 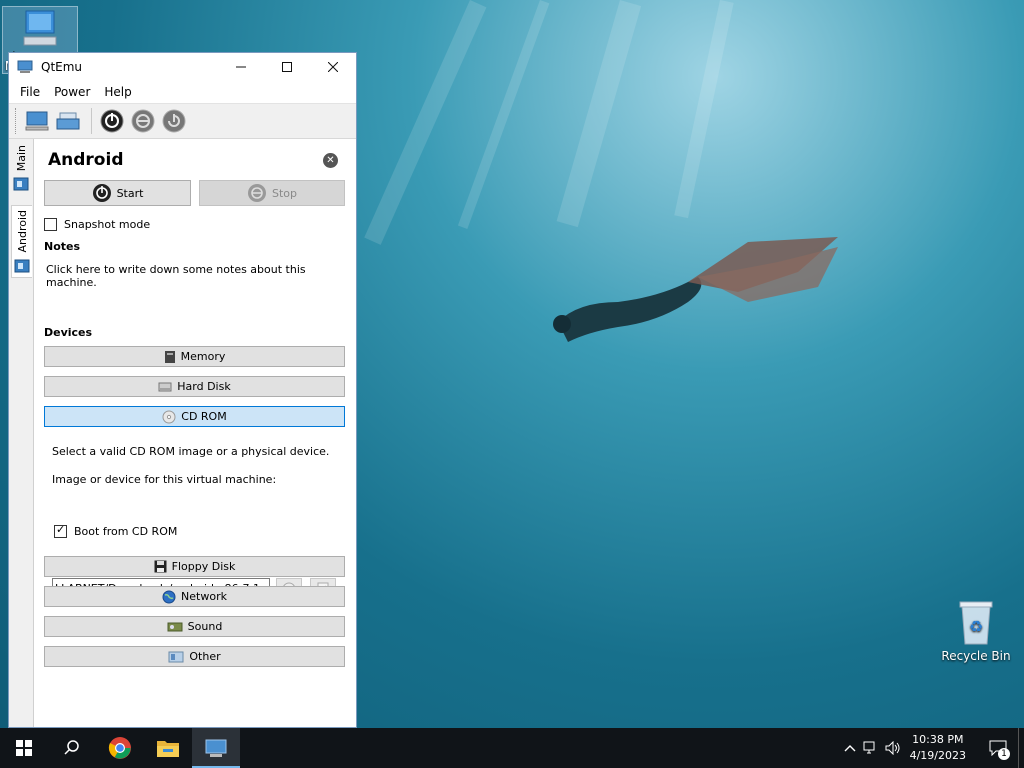 What do you see at coordinates (30, 92) in the screenshot?
I see `menu-file: File` at bounding box center [30, 92].